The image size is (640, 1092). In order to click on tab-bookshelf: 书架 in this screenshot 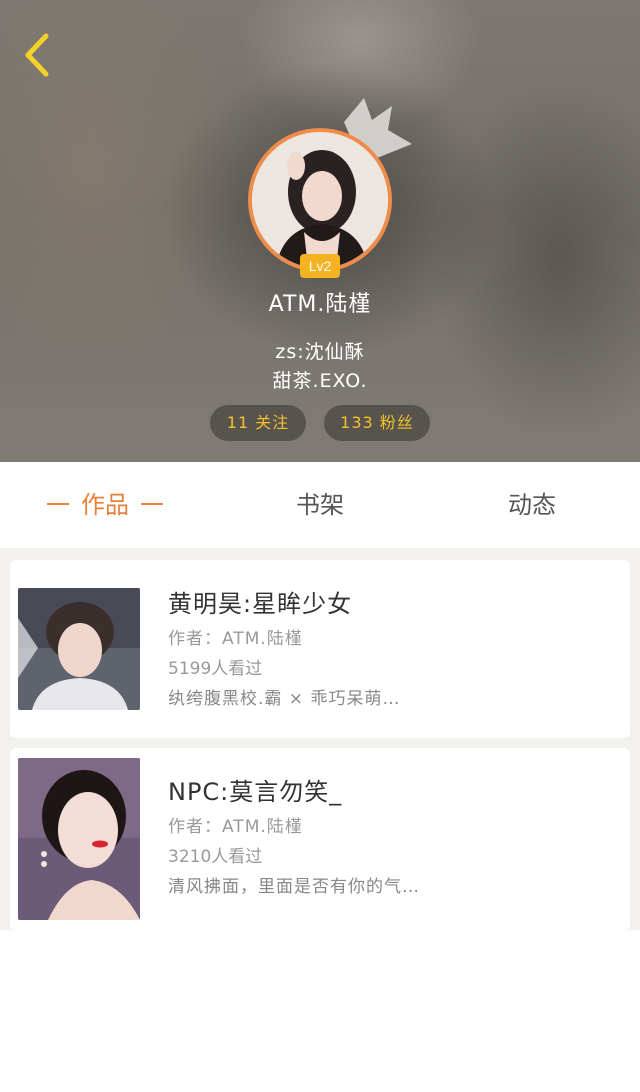, I will do `click(320, 505)`.